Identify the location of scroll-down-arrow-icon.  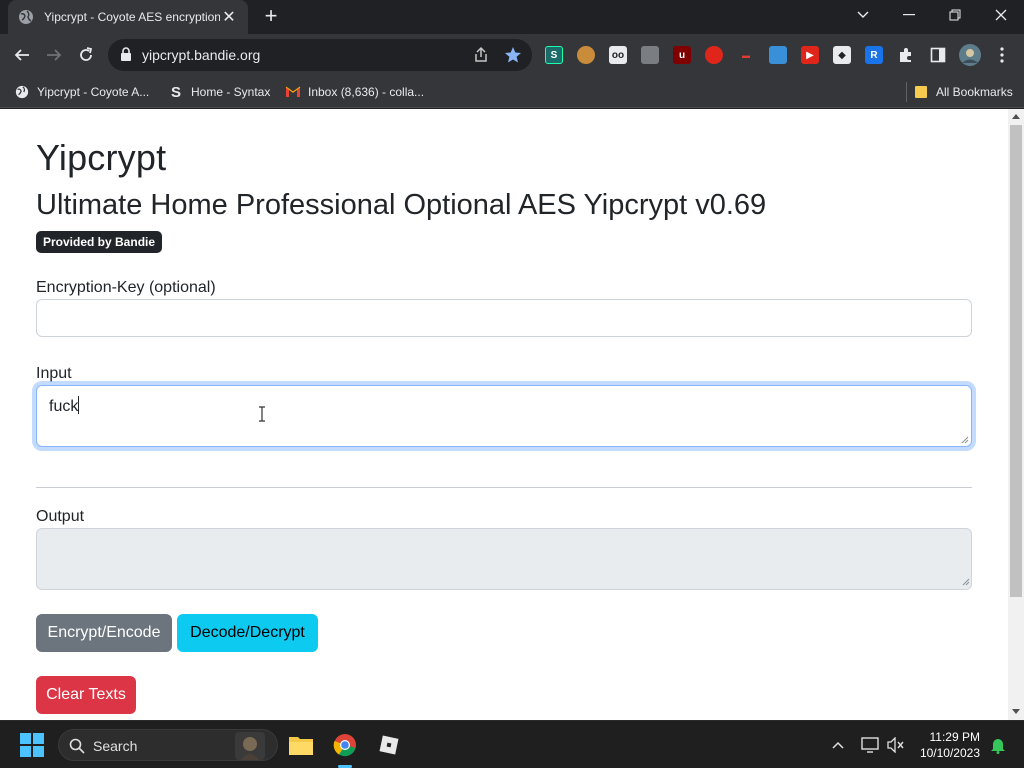
(1016, 711).